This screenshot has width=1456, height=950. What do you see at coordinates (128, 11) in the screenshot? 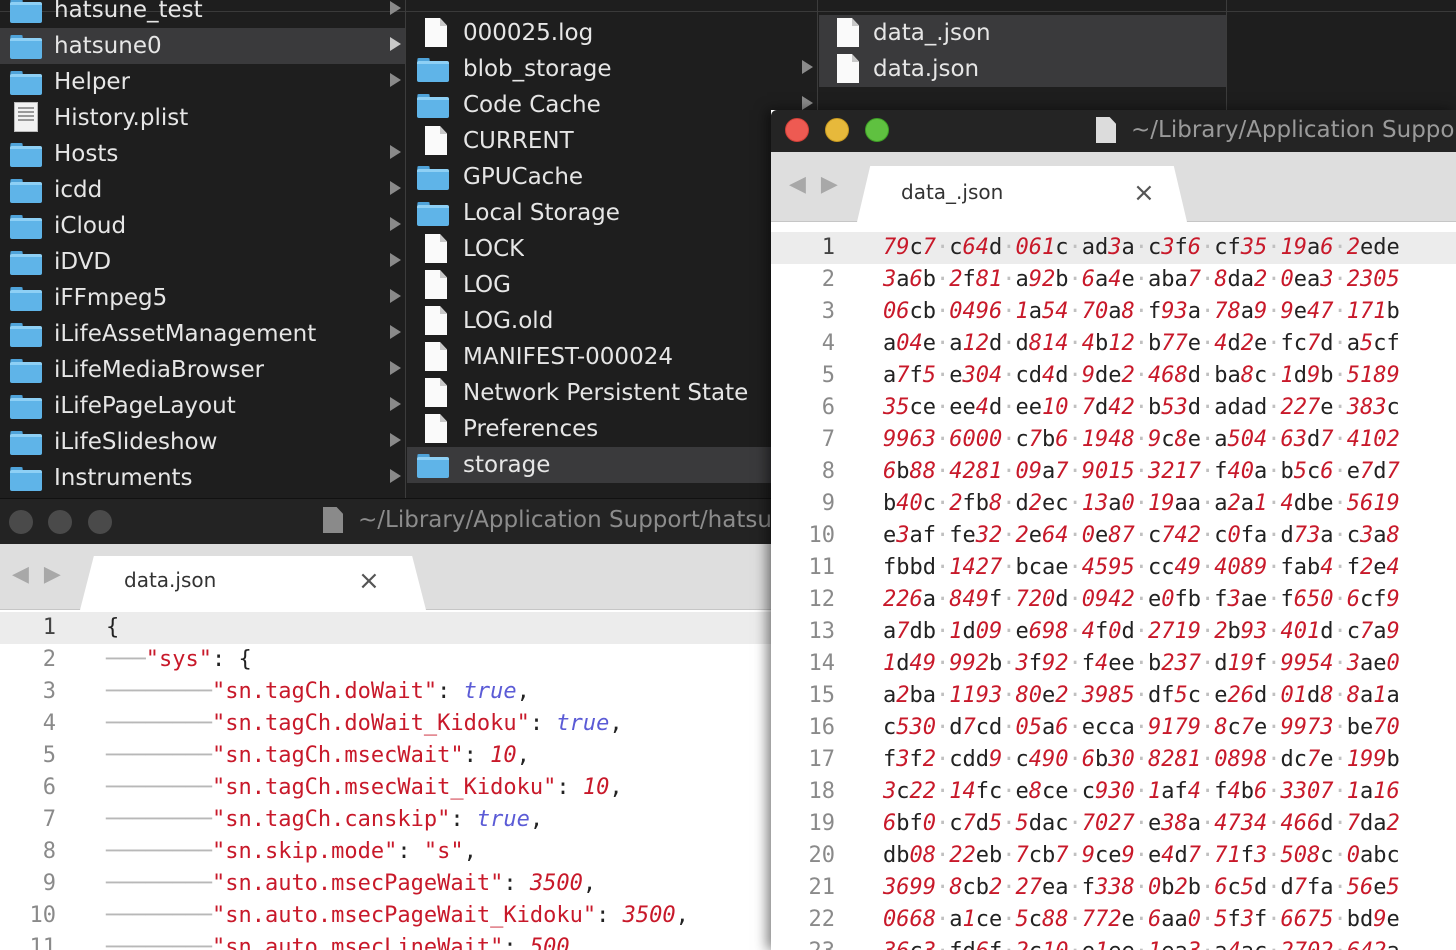
I see `finder-item-label: hatsune_test` at bounding box center [128, 11].